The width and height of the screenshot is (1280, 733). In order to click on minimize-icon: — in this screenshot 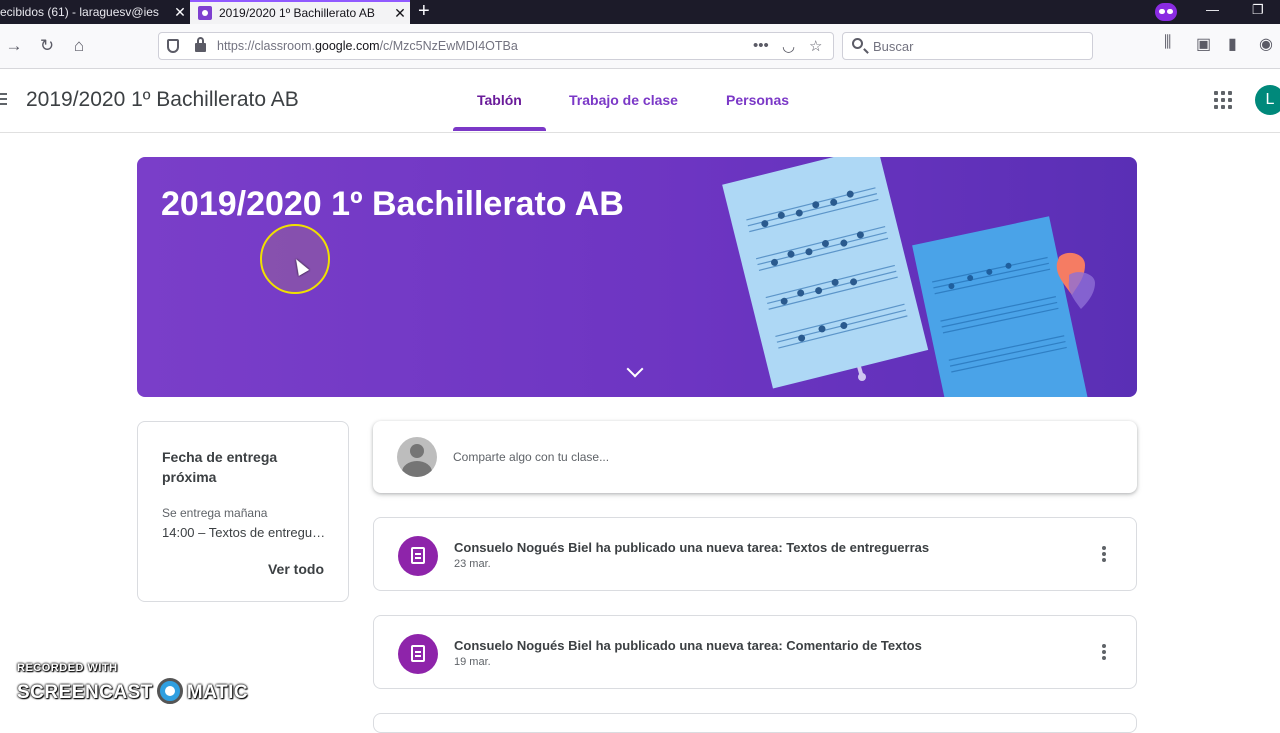, I will do `click(1212, 9)`.